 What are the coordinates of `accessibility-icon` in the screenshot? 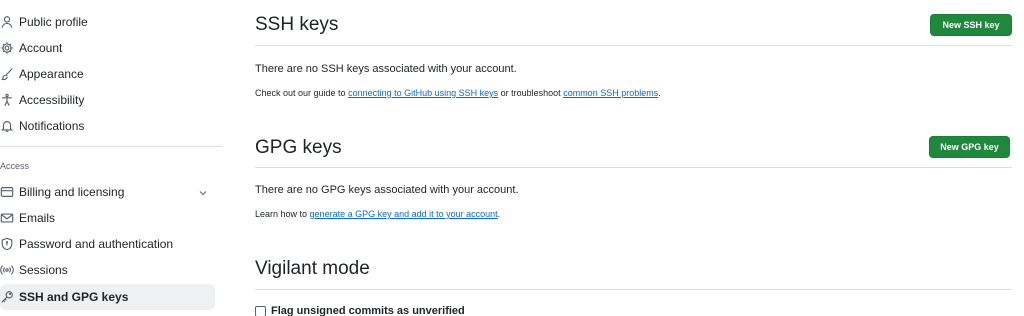 It's located at (7, 100).